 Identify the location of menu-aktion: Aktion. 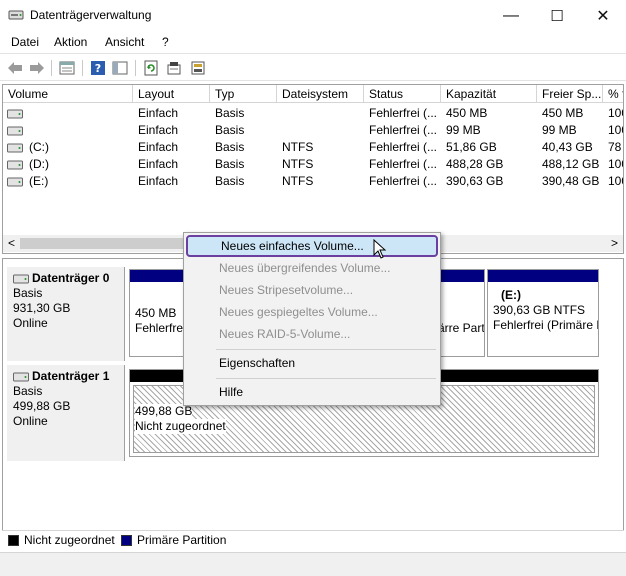
(70, 42).